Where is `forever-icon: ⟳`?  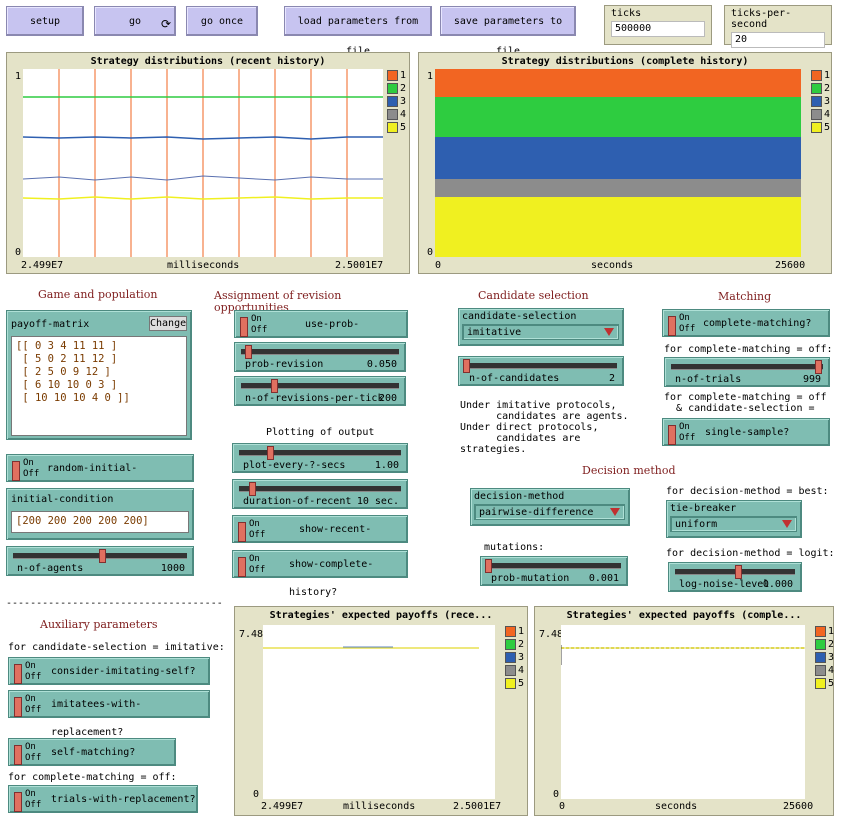
forever-icon: ⟳ is located at coordinates (165, 24).